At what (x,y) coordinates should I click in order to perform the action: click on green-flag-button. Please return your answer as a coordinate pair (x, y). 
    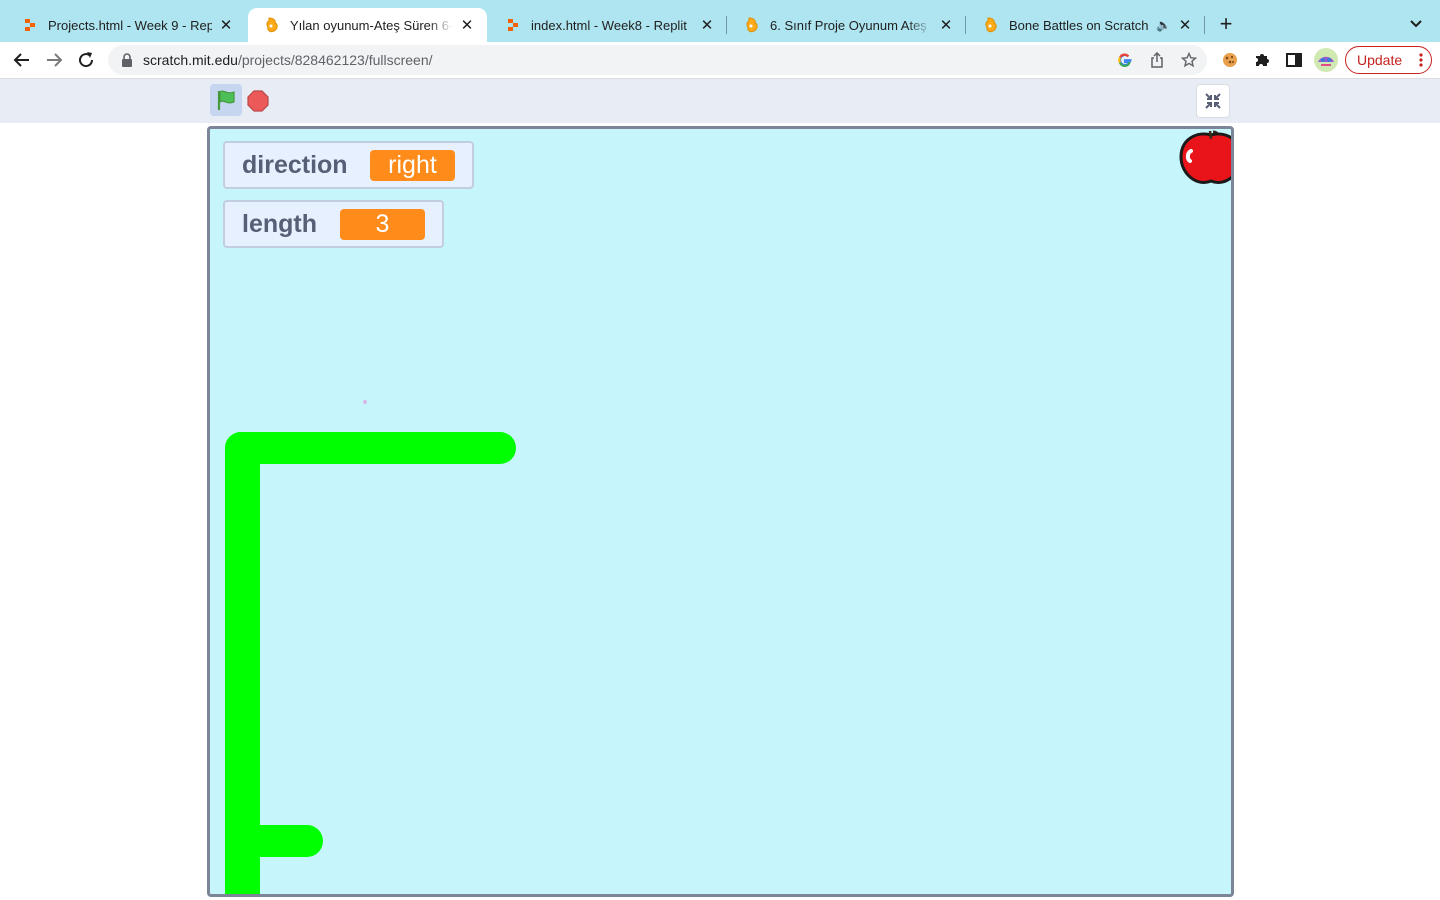
    Looking at the image, I should click on (226, 100).